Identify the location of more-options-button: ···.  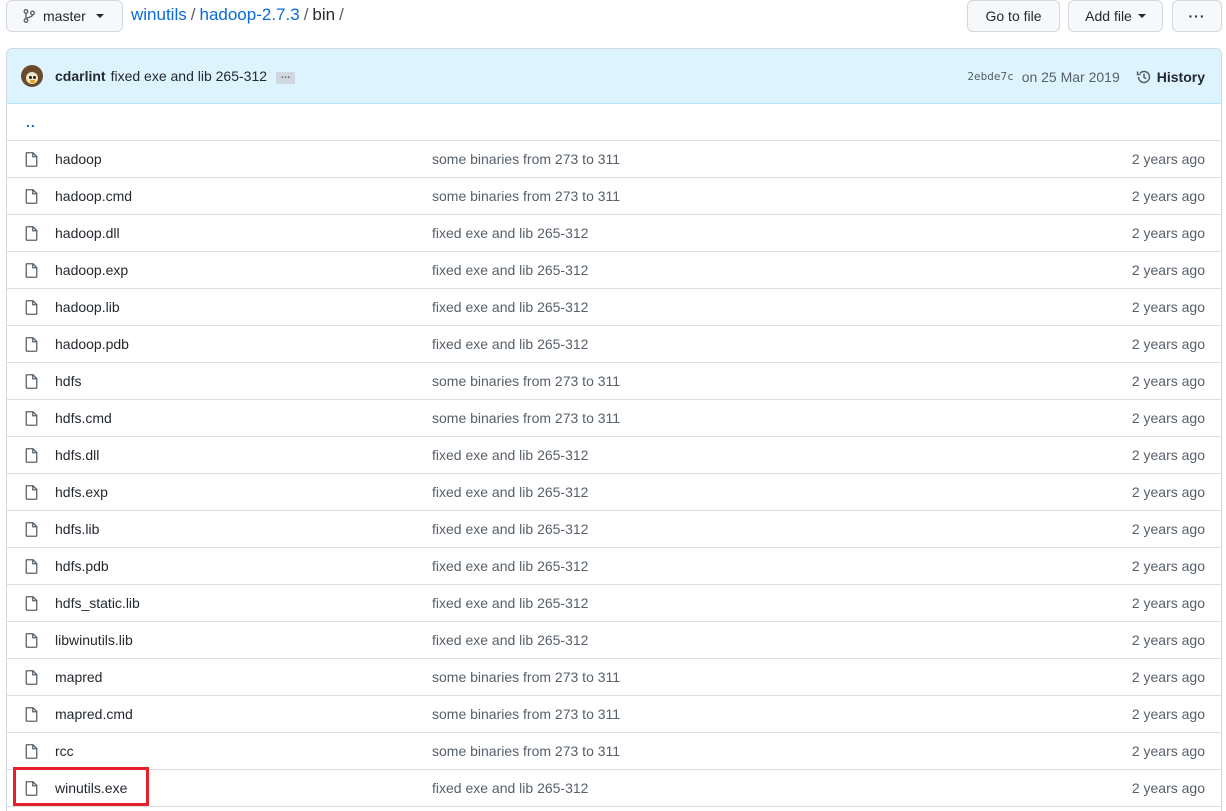
(1197, 16).